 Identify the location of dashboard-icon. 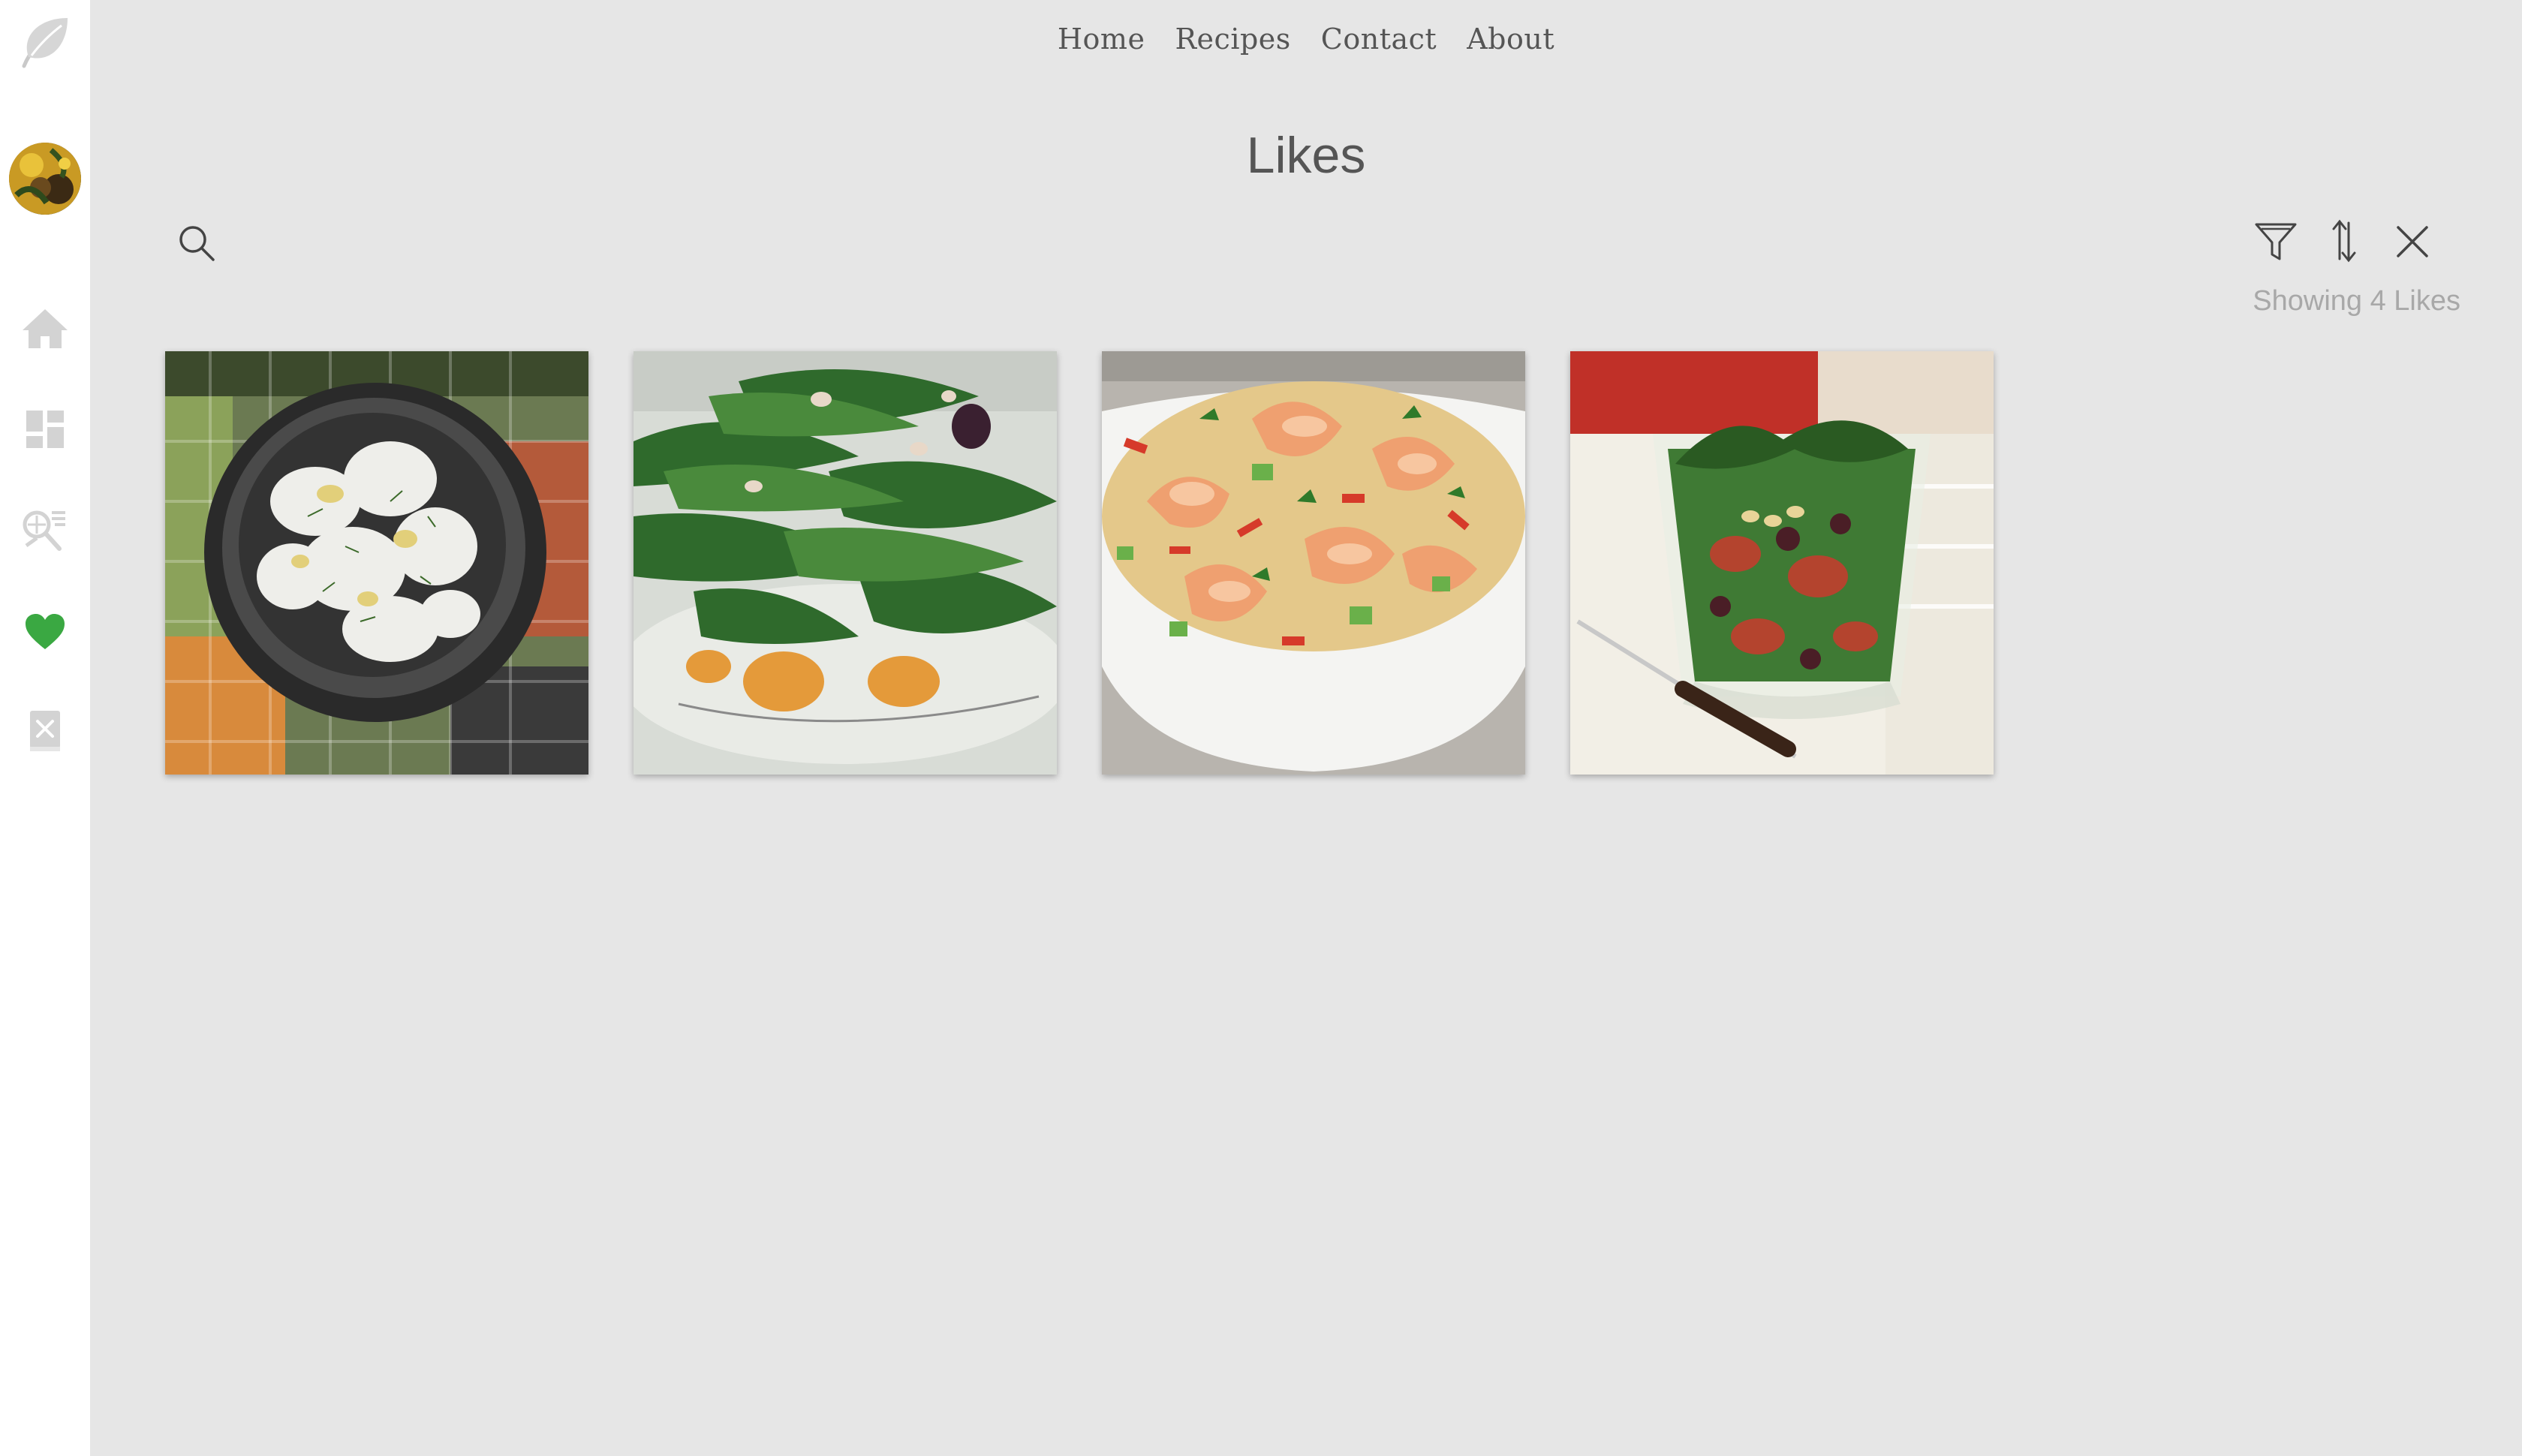
(45, 429).